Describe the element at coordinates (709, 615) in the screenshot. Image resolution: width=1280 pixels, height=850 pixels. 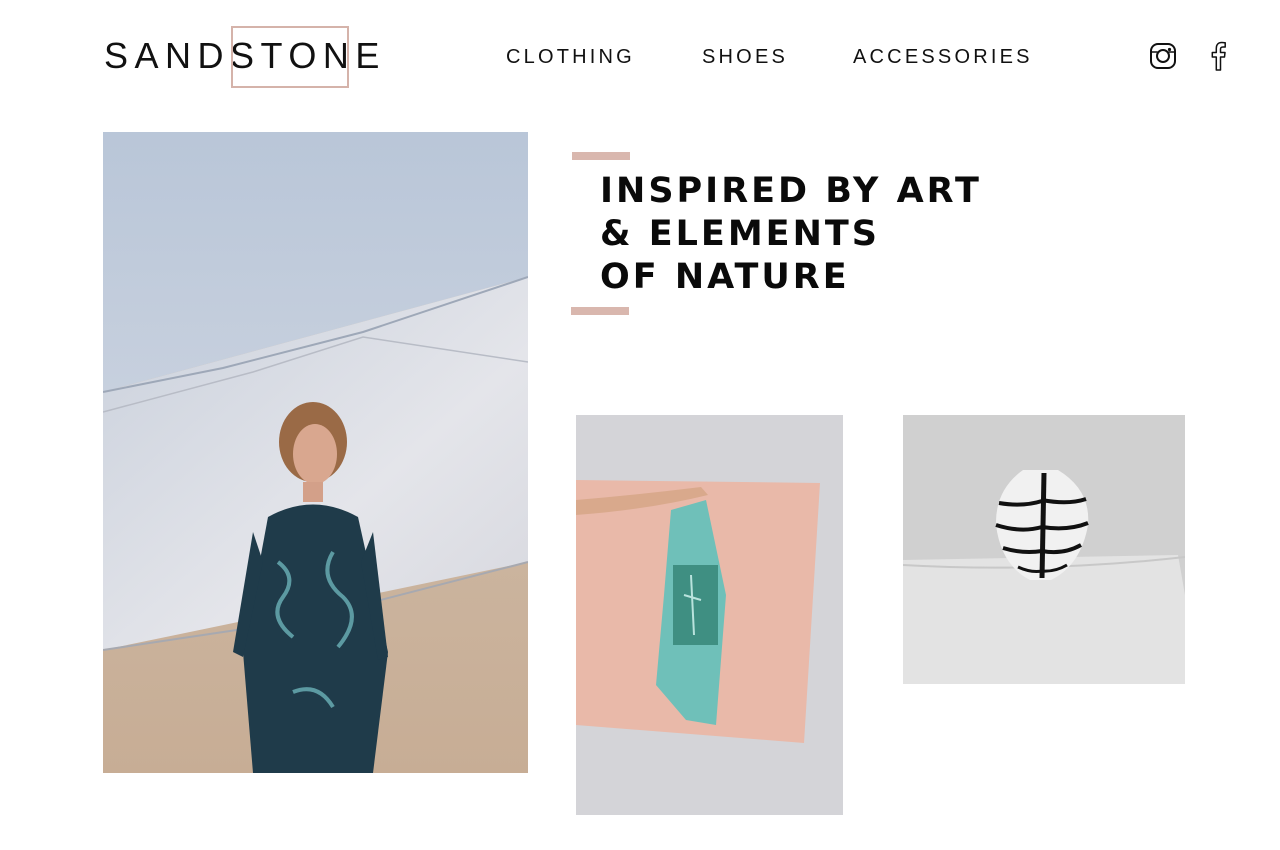
I see `scarf-photo` at that location.